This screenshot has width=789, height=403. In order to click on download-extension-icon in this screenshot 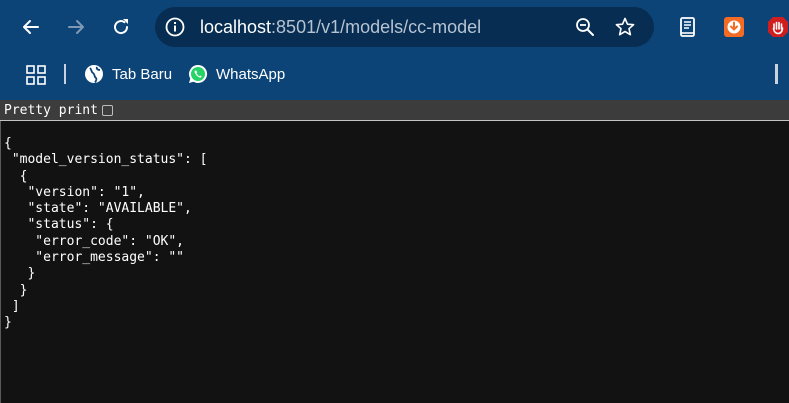, I will do `click(734, 27)`.